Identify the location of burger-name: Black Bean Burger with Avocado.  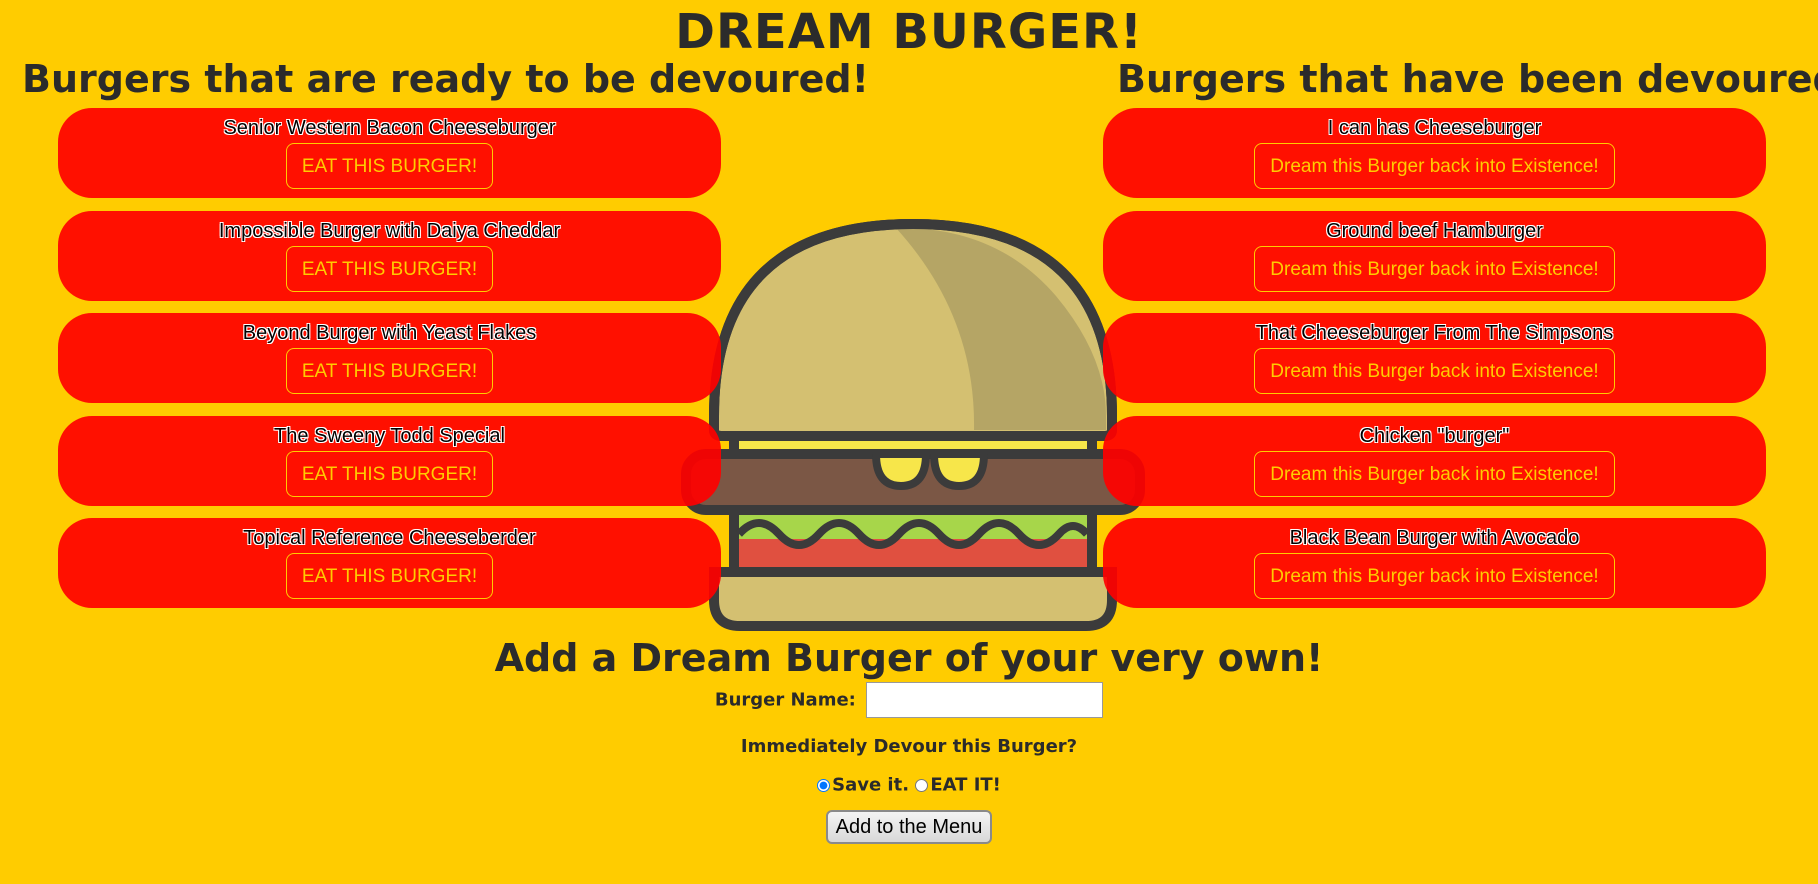
(1434, 538).